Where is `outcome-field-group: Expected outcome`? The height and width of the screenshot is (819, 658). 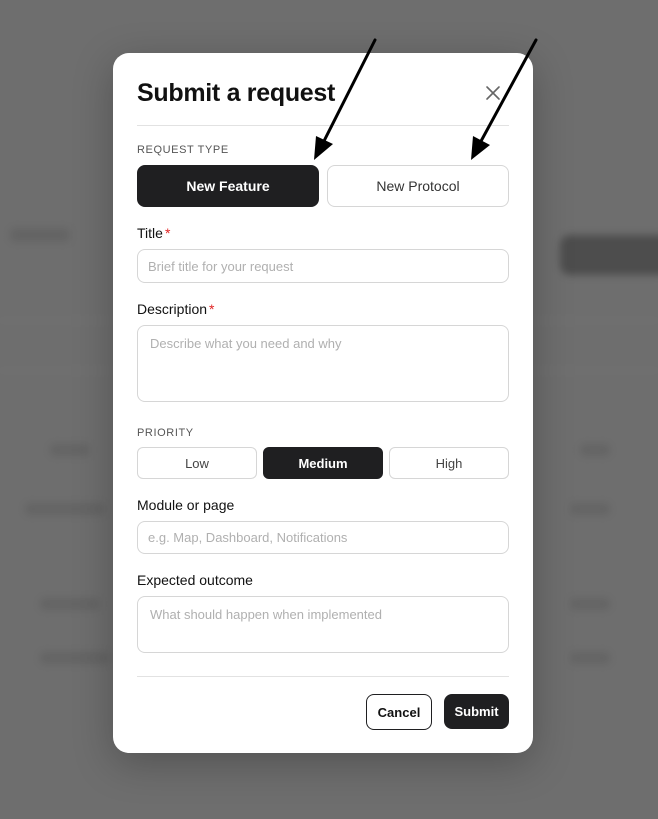
outcome-field-group: Expected outcome is located at coordinates (323, 615).